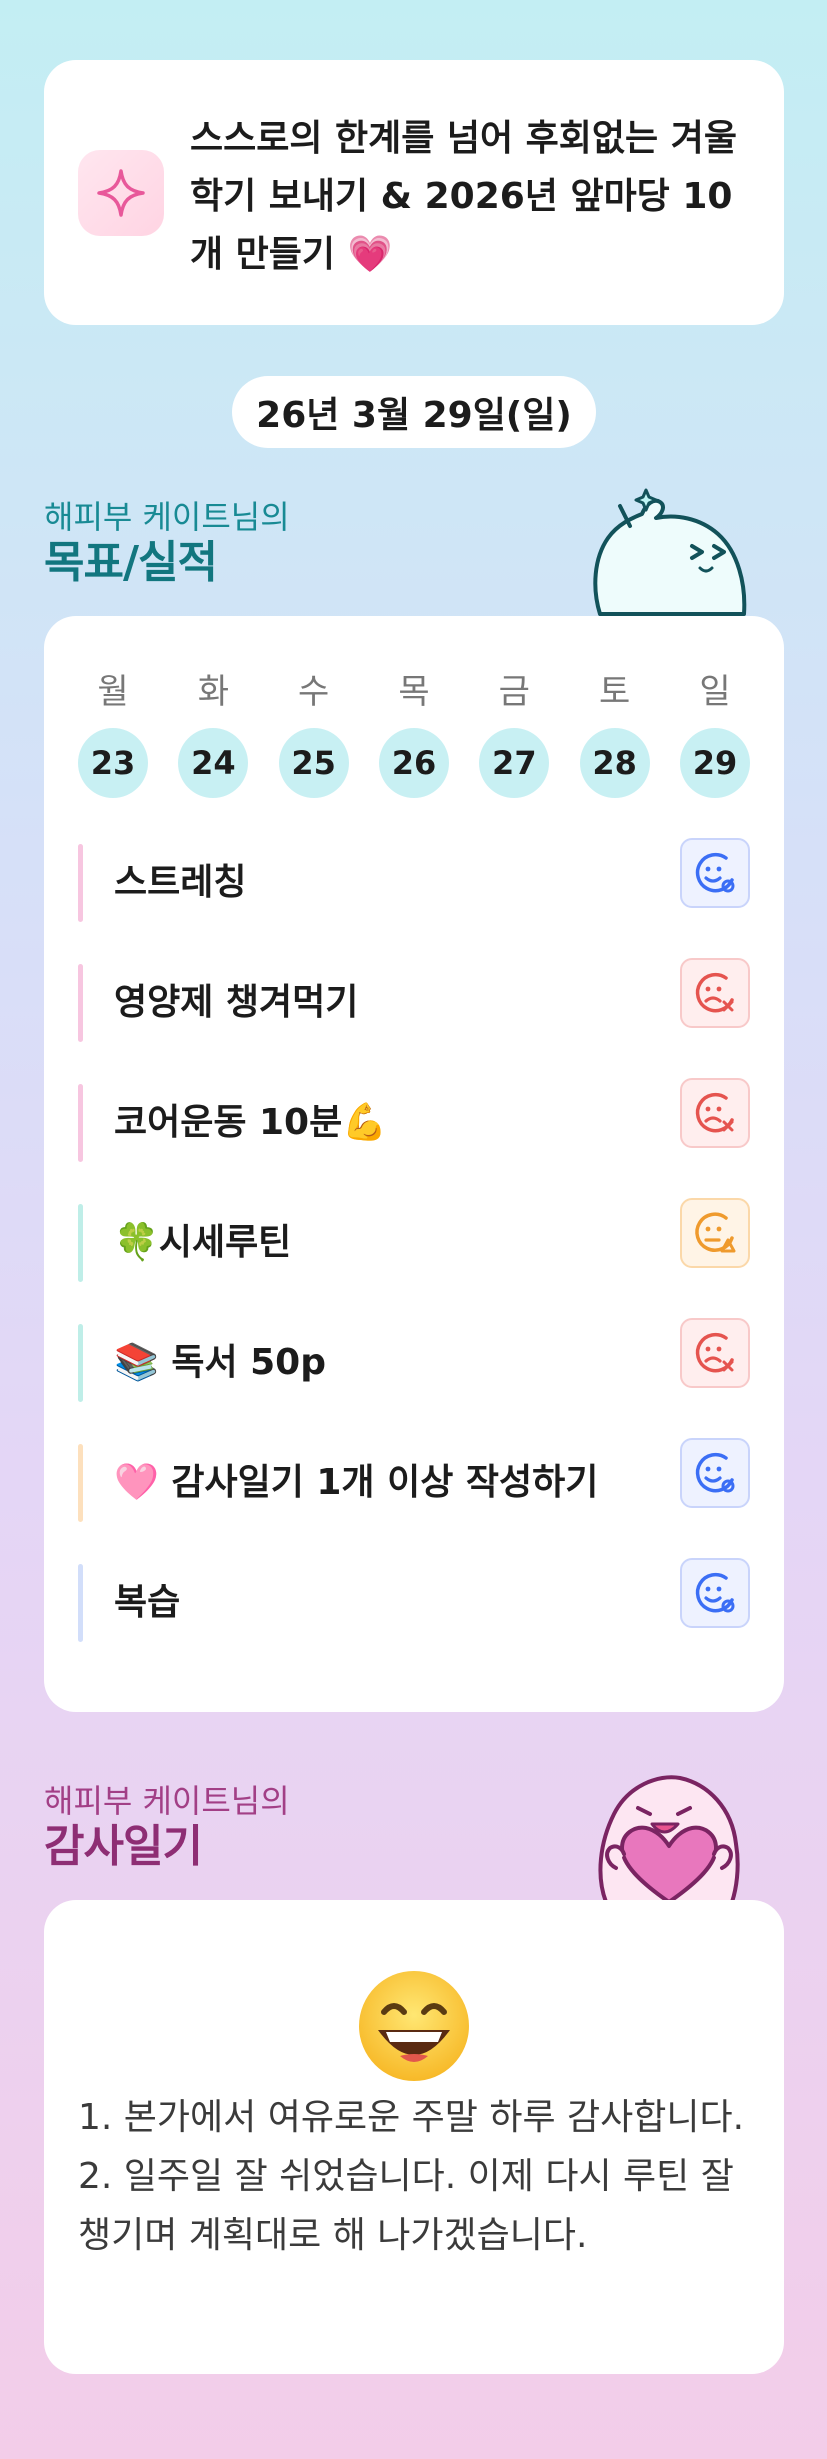 The height and width of the screenshot is (2459, 827). Describe the element at coordinates (203, 1242) in the screenshot. I see `habit-label: 🍀시세루틴` at that location.